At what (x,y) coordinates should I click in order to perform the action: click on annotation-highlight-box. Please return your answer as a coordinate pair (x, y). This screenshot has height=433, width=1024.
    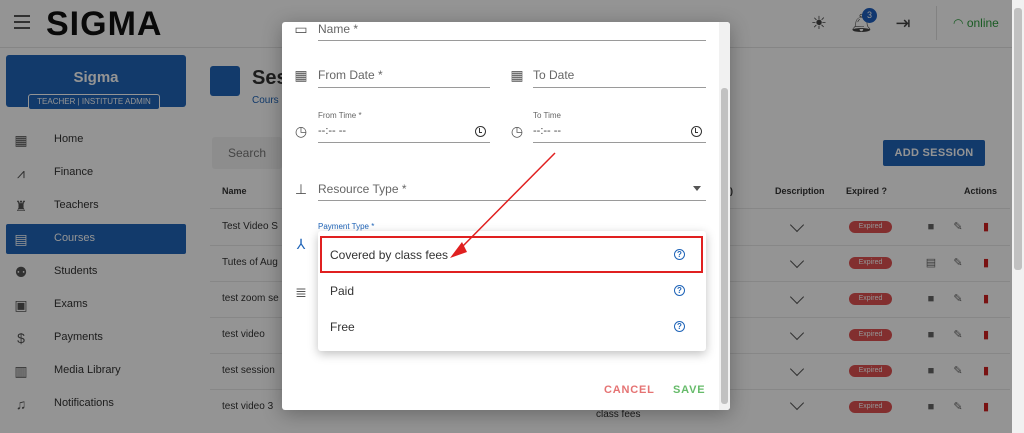
    Looking at the image, I should click on (511, 254).